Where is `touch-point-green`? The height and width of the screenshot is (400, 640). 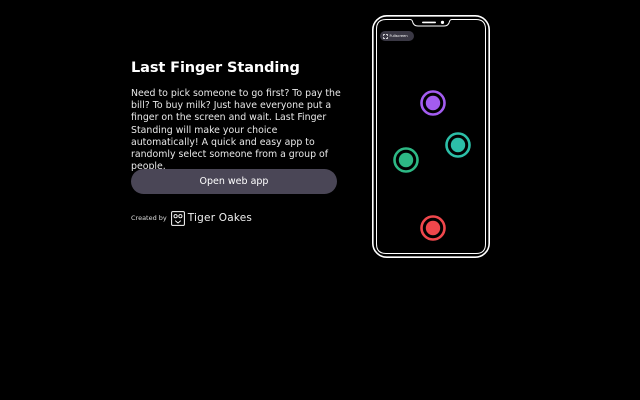 touch-point-green is located at coordinates (406, 160).